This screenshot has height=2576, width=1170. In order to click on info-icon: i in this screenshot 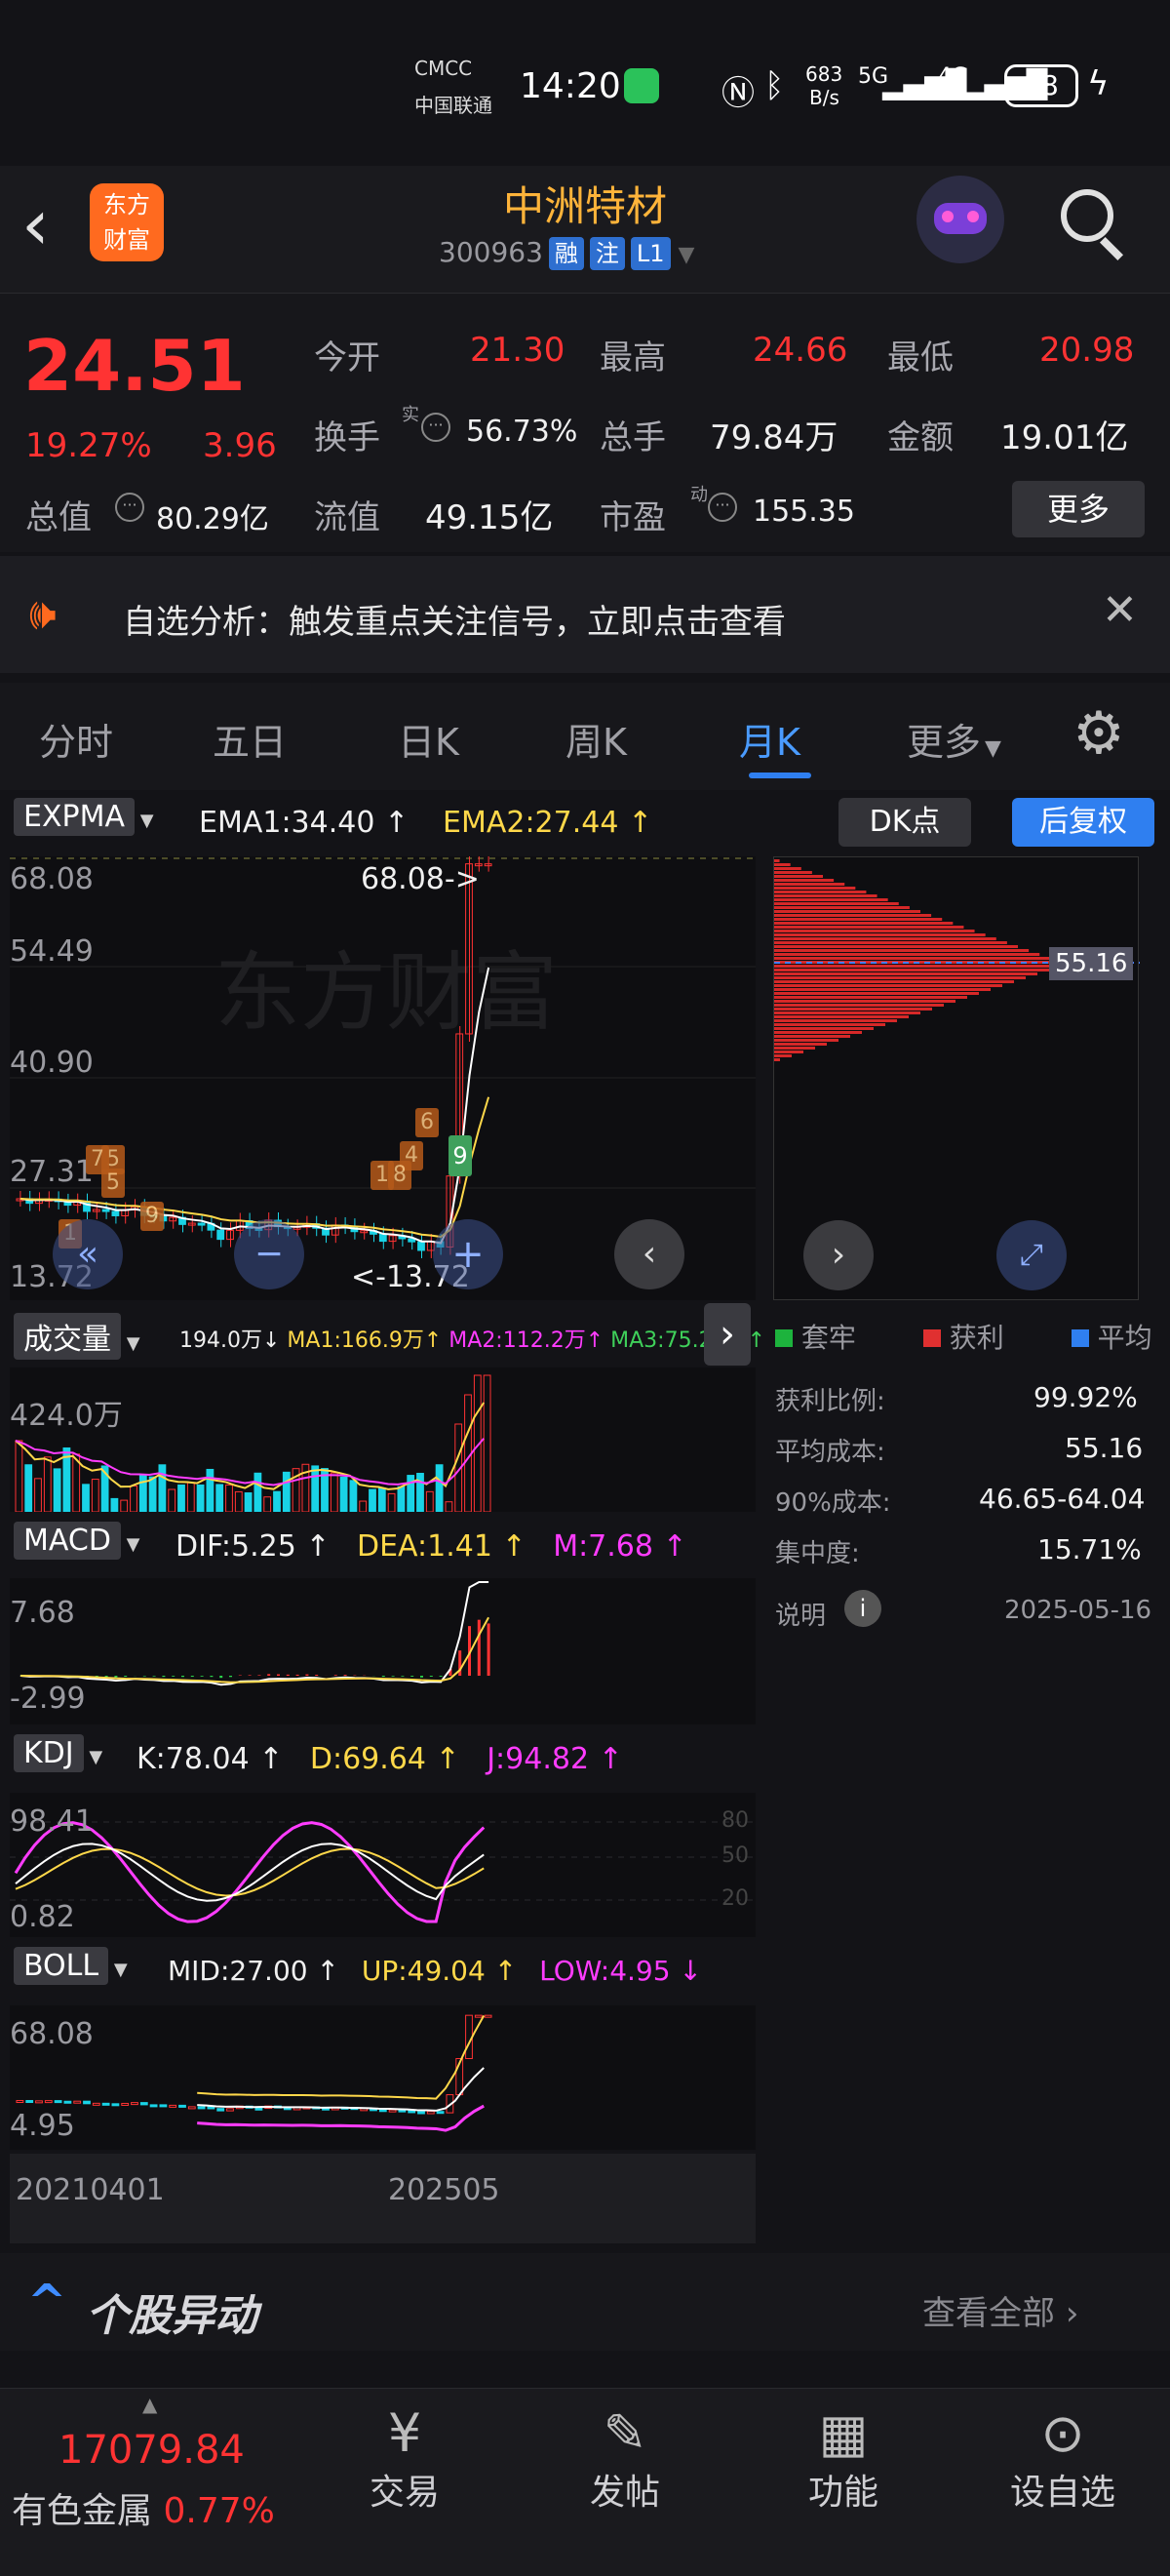, I will do `click(862, 1608)`.